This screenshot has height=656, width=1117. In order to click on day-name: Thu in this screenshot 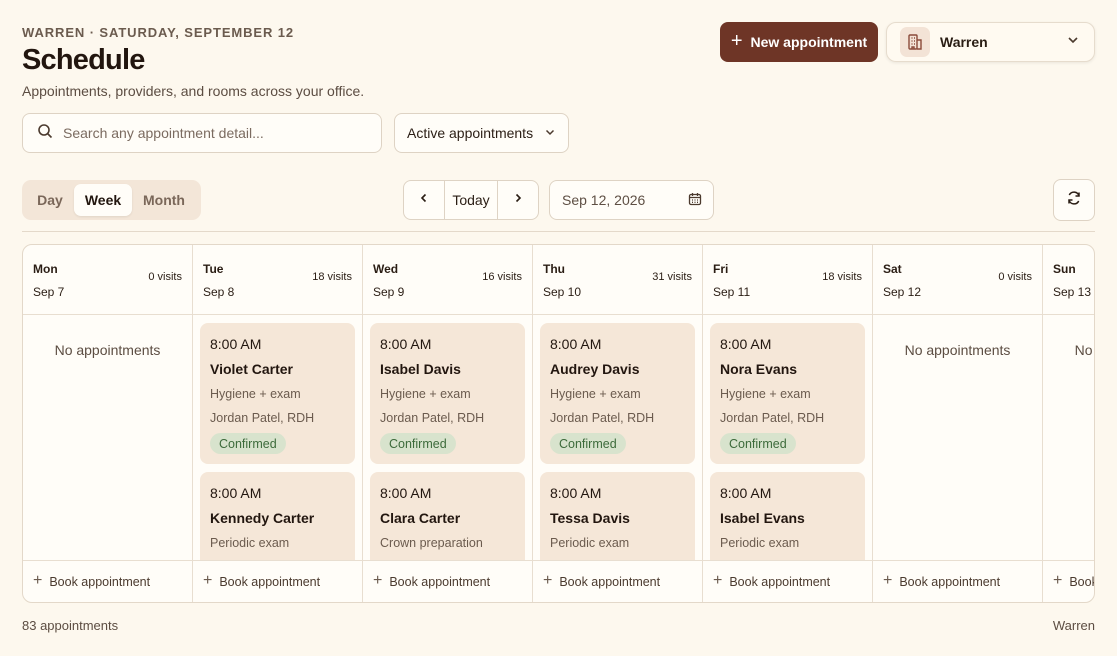, I will do `click(554, 269)`.